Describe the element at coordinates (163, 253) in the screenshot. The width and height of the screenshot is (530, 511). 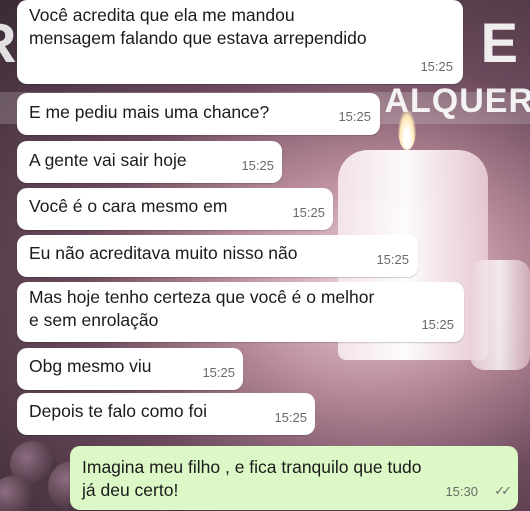
I see `message-text: Eu não acreditava muito nisso não` at that location.